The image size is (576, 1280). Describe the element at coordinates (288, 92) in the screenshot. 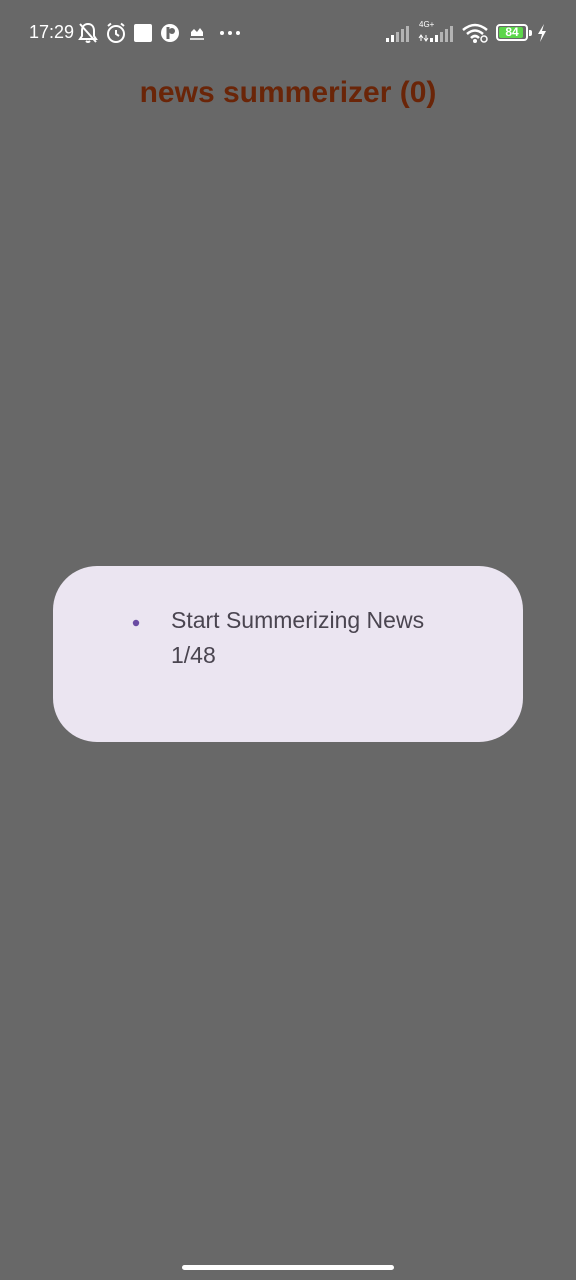

I see `page-title: news summerizer (0)` at that location.